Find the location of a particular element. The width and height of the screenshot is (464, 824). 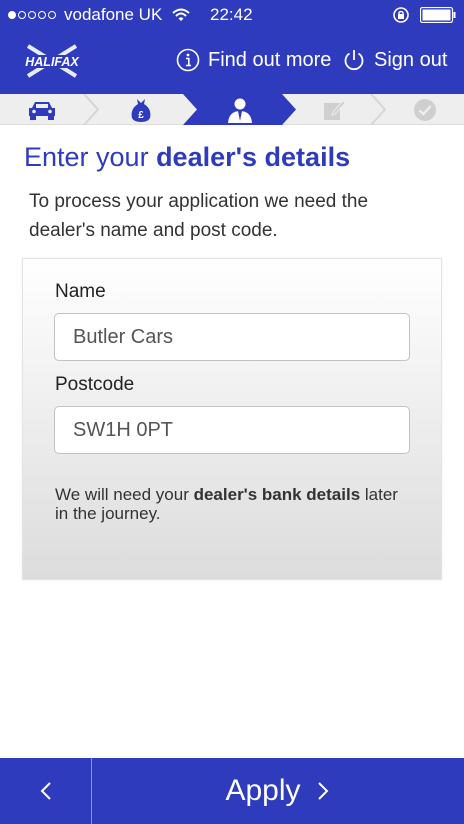

sign-out-label: Sign out is located at coordinates (411, 59).